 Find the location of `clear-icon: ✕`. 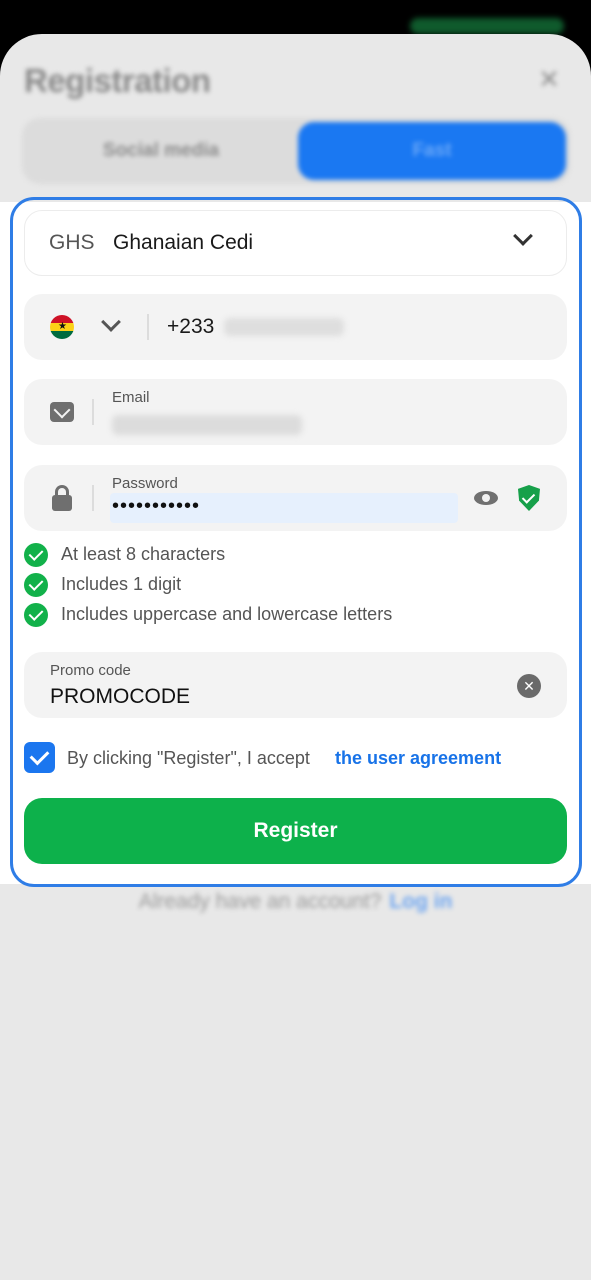

clear-icon: ✕ is located at coordinates (529, 686).